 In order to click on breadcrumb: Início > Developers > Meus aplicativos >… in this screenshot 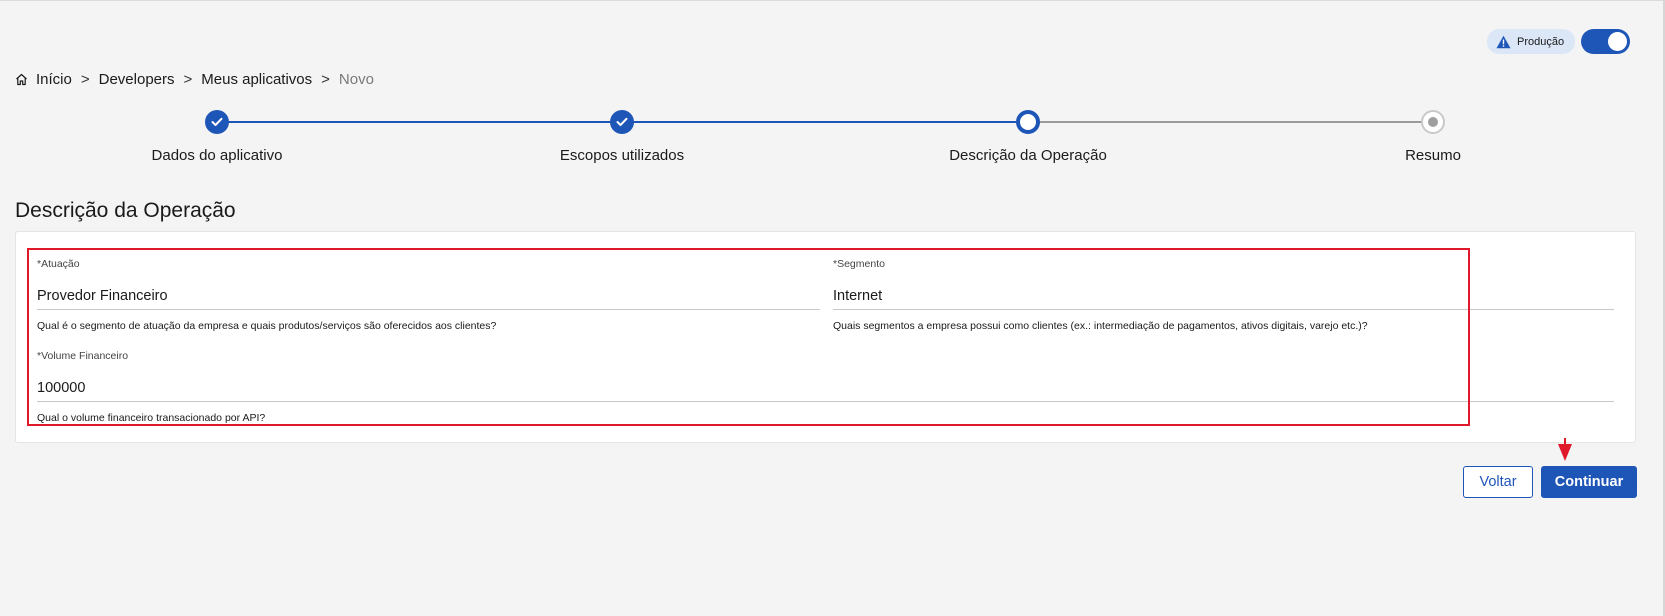, I will do `click(194, 79)`.